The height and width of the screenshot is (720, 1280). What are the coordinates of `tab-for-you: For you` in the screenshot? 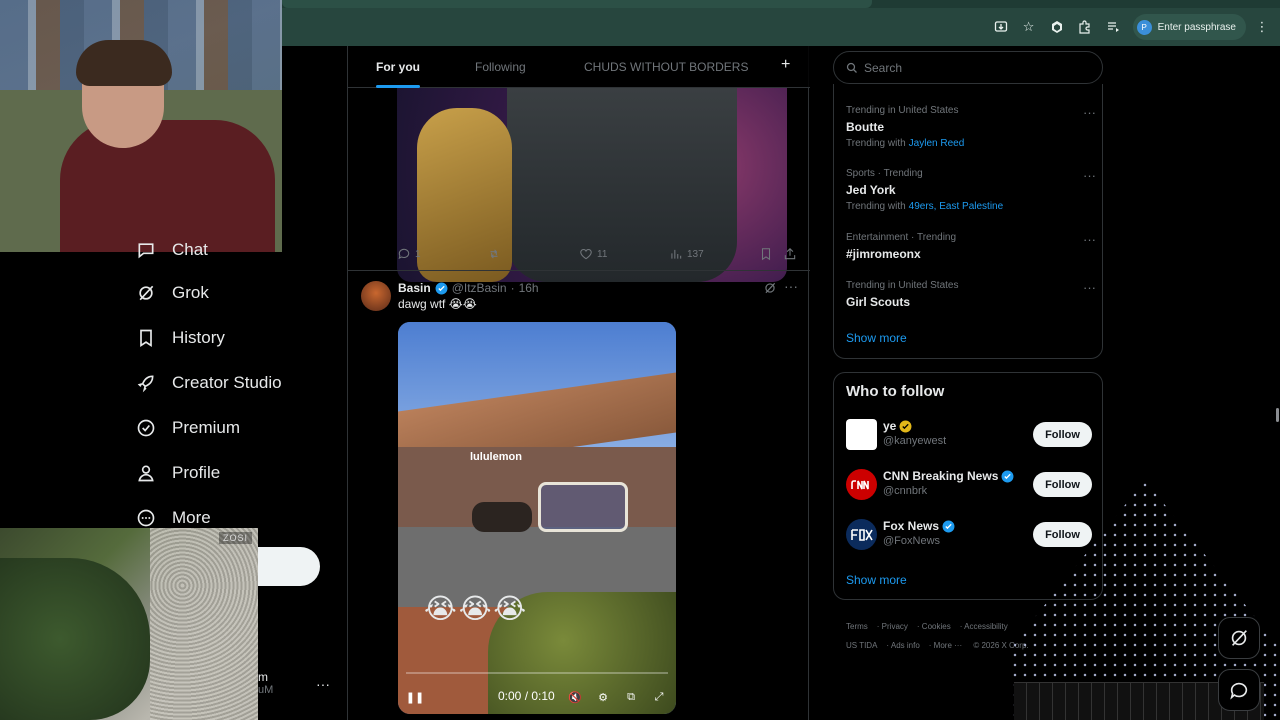 It's located at (398, 67).